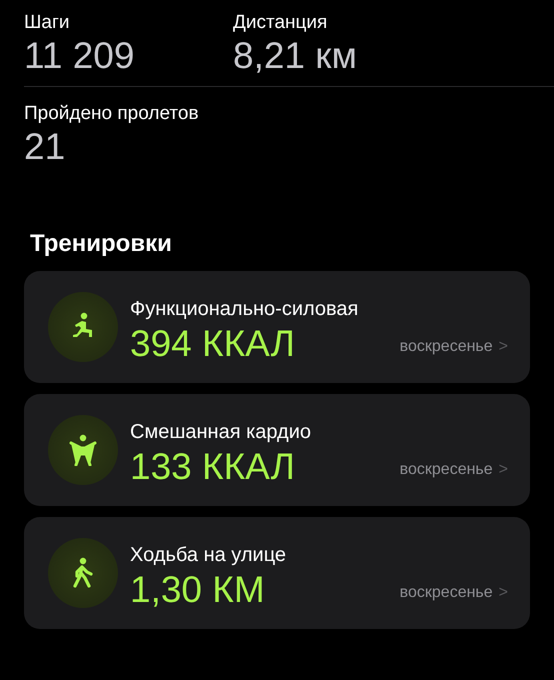 The height and width of the screenshot is (680, 554). What do you see at coordinates (47, 23) in the screenshot?
I see `stat-label: Шаги` at bounding box center [47, 23].